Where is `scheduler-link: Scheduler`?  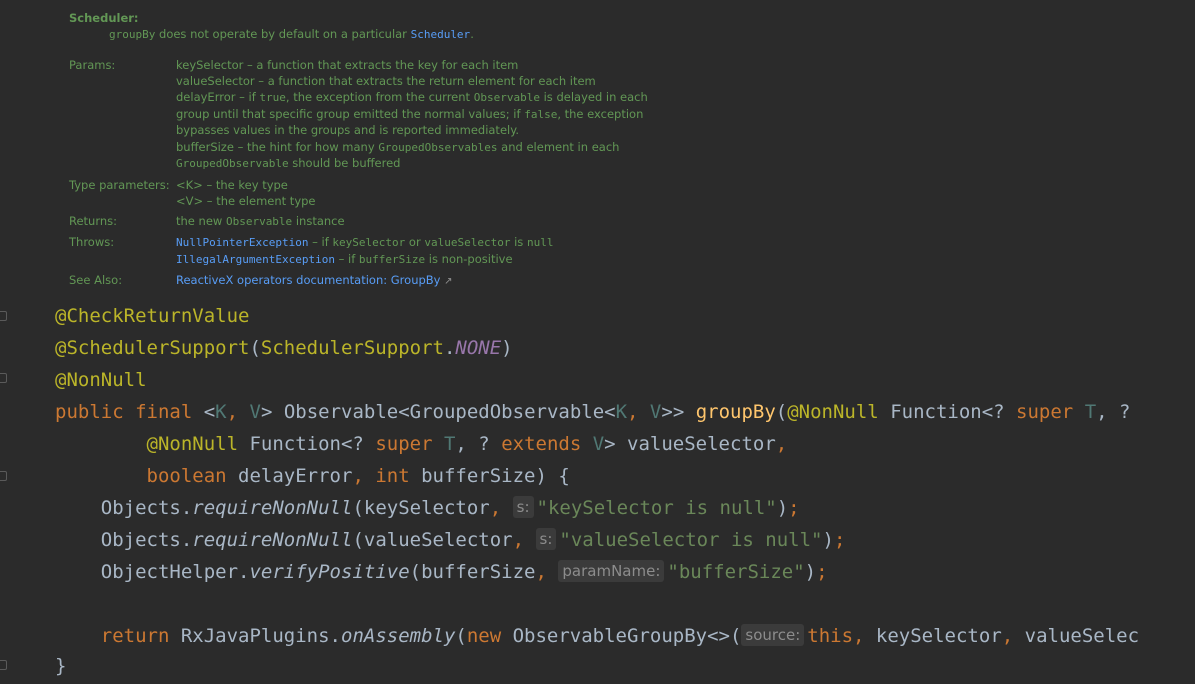
scheduler-link: Scheduler is located at coordinates (441, 34).